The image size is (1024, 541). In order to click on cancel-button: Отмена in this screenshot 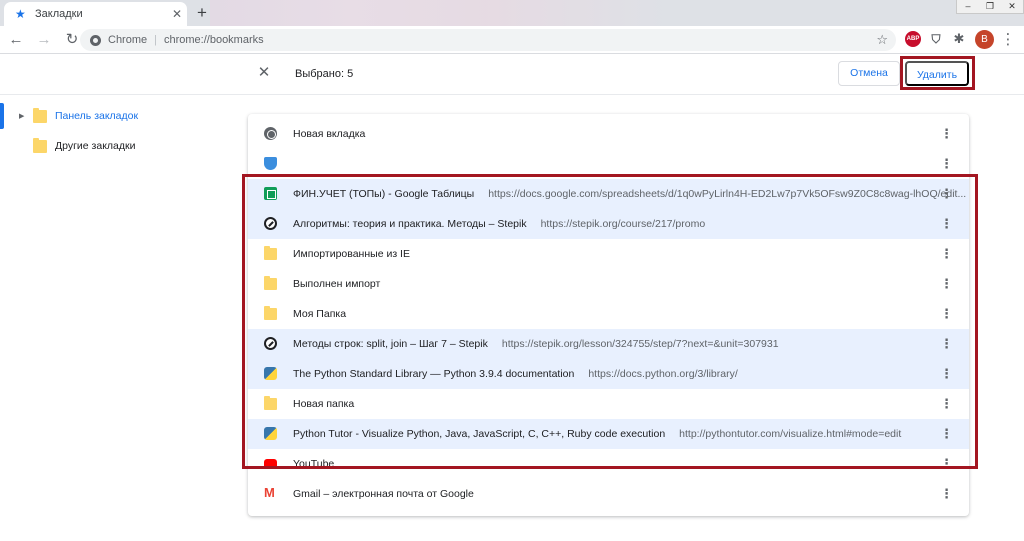, I will do `click(869, 73)`.